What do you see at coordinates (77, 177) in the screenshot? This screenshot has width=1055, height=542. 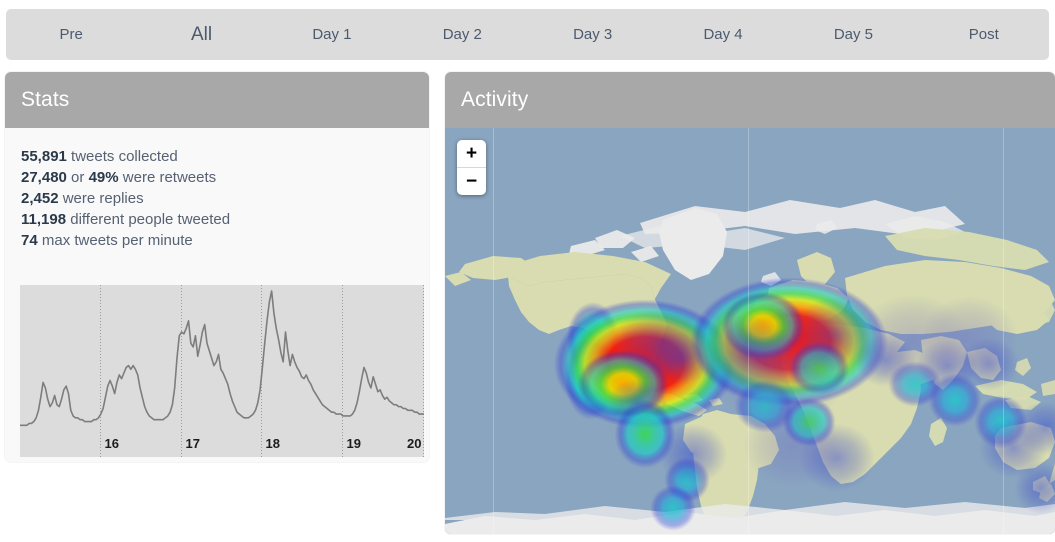 I see `stat-label: or` at bounding box center [77, 177].